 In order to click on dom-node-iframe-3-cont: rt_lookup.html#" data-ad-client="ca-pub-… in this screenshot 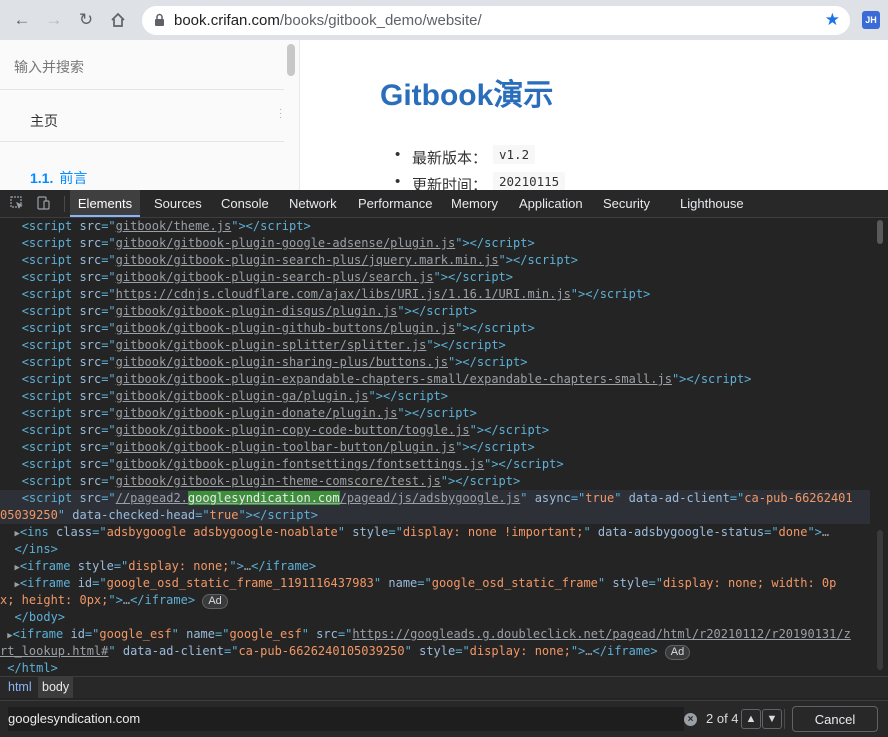, I will do `click(435, 651)`.